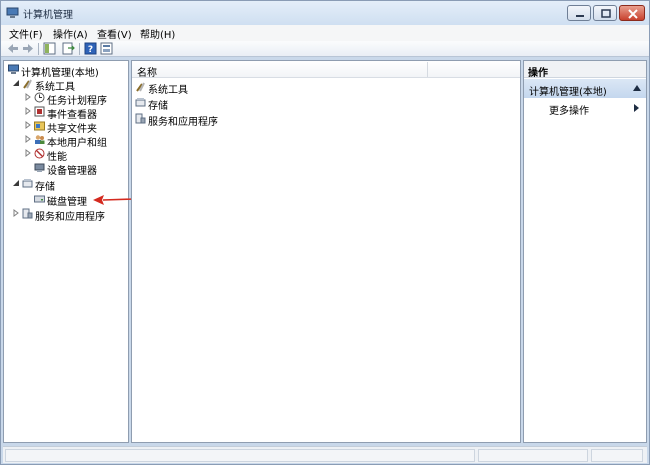 The image size is (650, 465). Describe the element at coordinates (157, 33) in the screenshot. I see `menu-help: 帮助(H)` at that location.